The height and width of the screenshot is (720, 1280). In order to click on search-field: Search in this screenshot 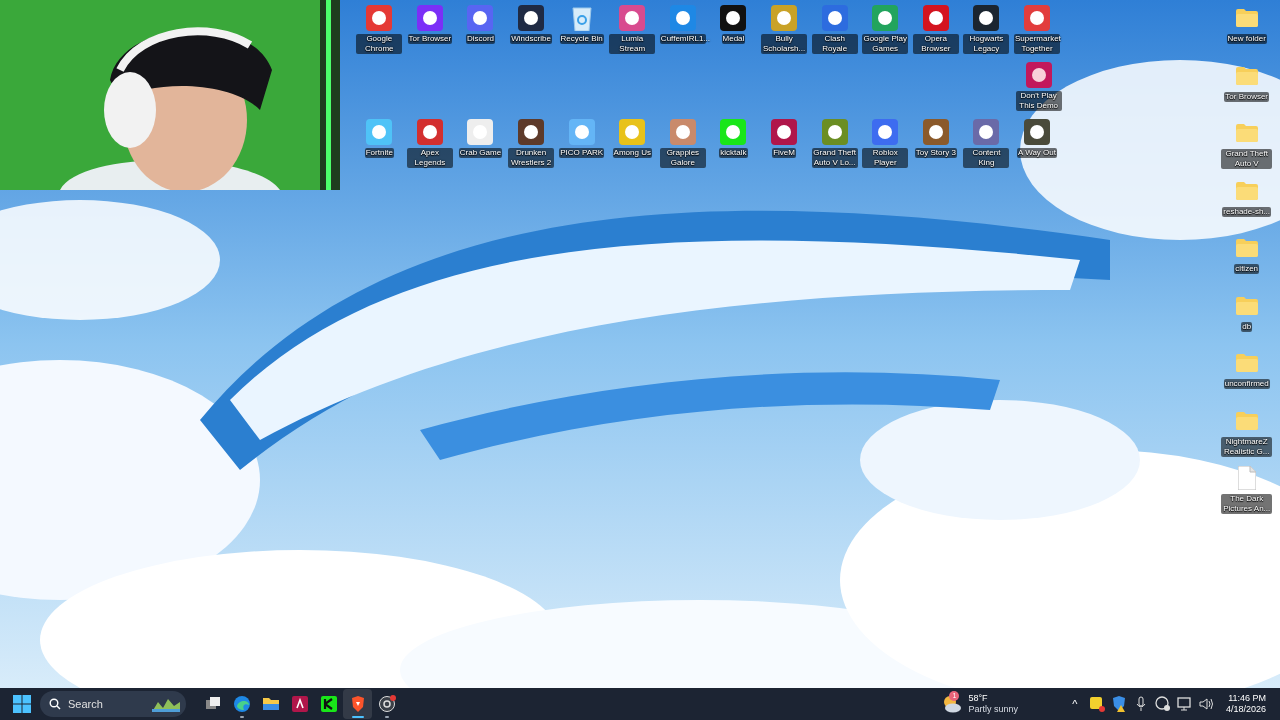, I will do `click(113, 704)`.